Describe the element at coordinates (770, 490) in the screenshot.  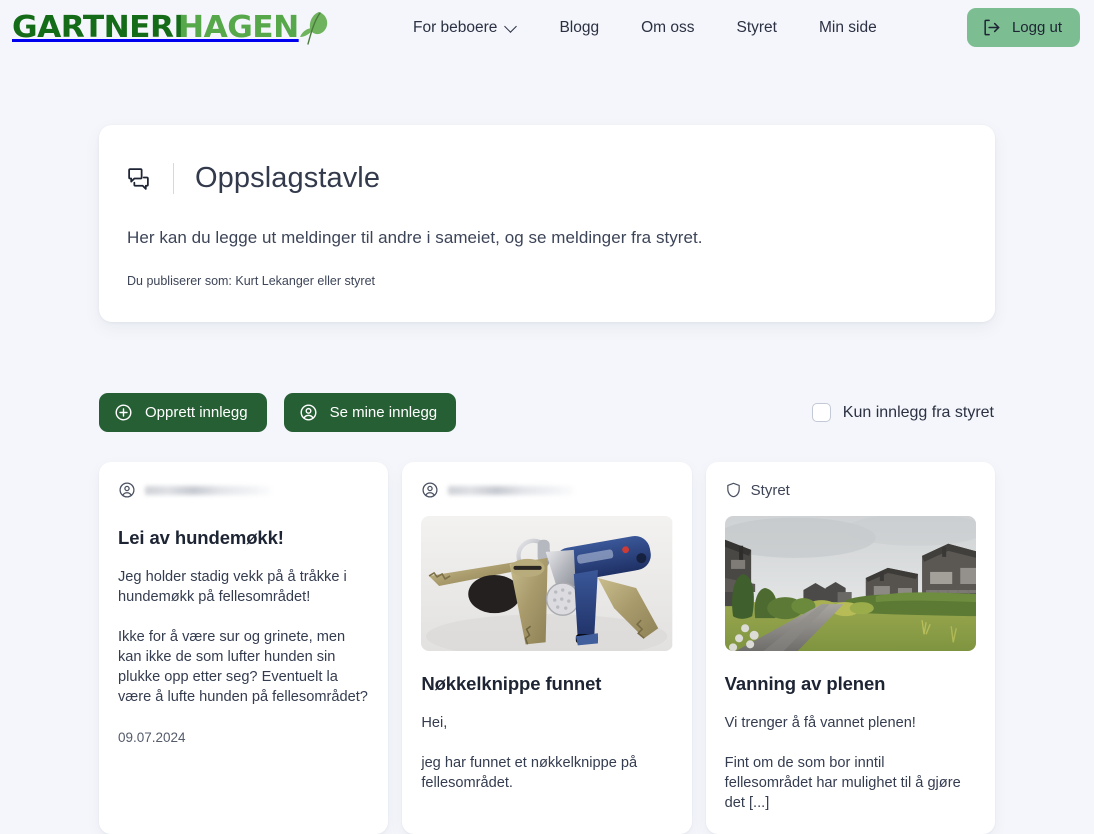
I see `post-author-name: Styret` at that location.